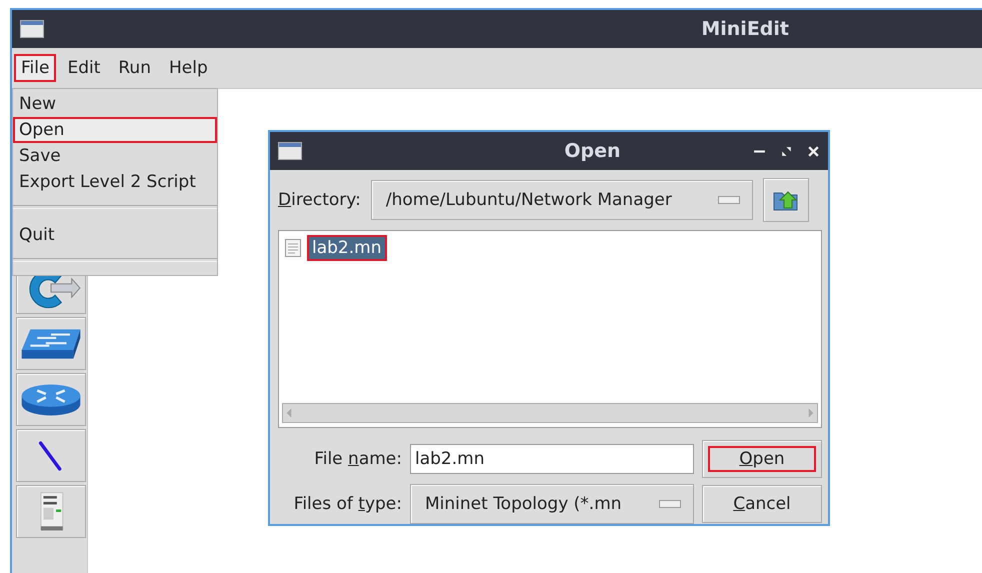 This screenshot has width=982, height=573. I want to click on document-icon, so click(293, 248).